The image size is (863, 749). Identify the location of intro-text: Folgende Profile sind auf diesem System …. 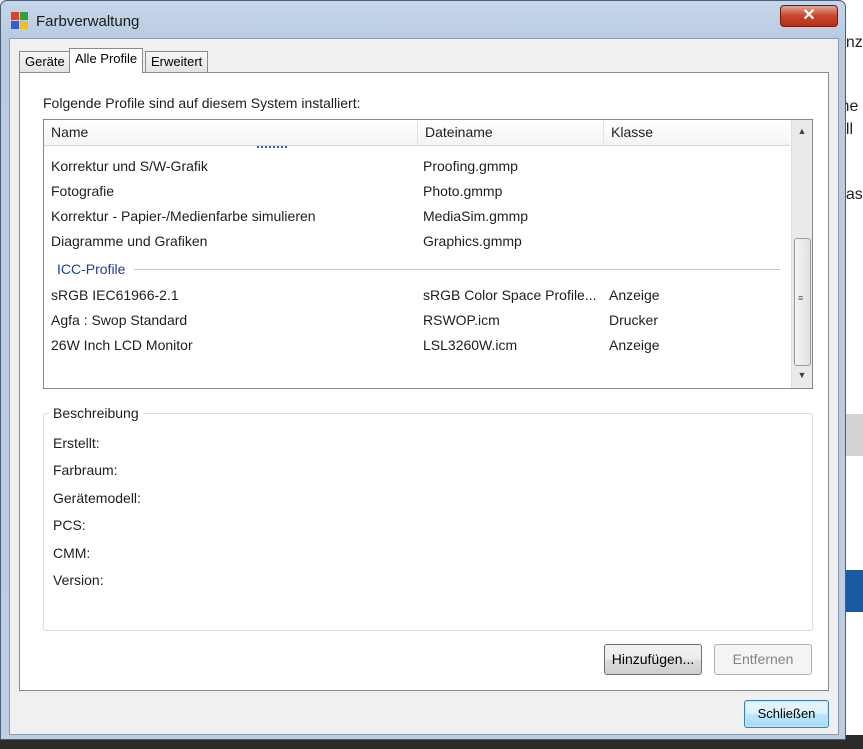
(202, 103).